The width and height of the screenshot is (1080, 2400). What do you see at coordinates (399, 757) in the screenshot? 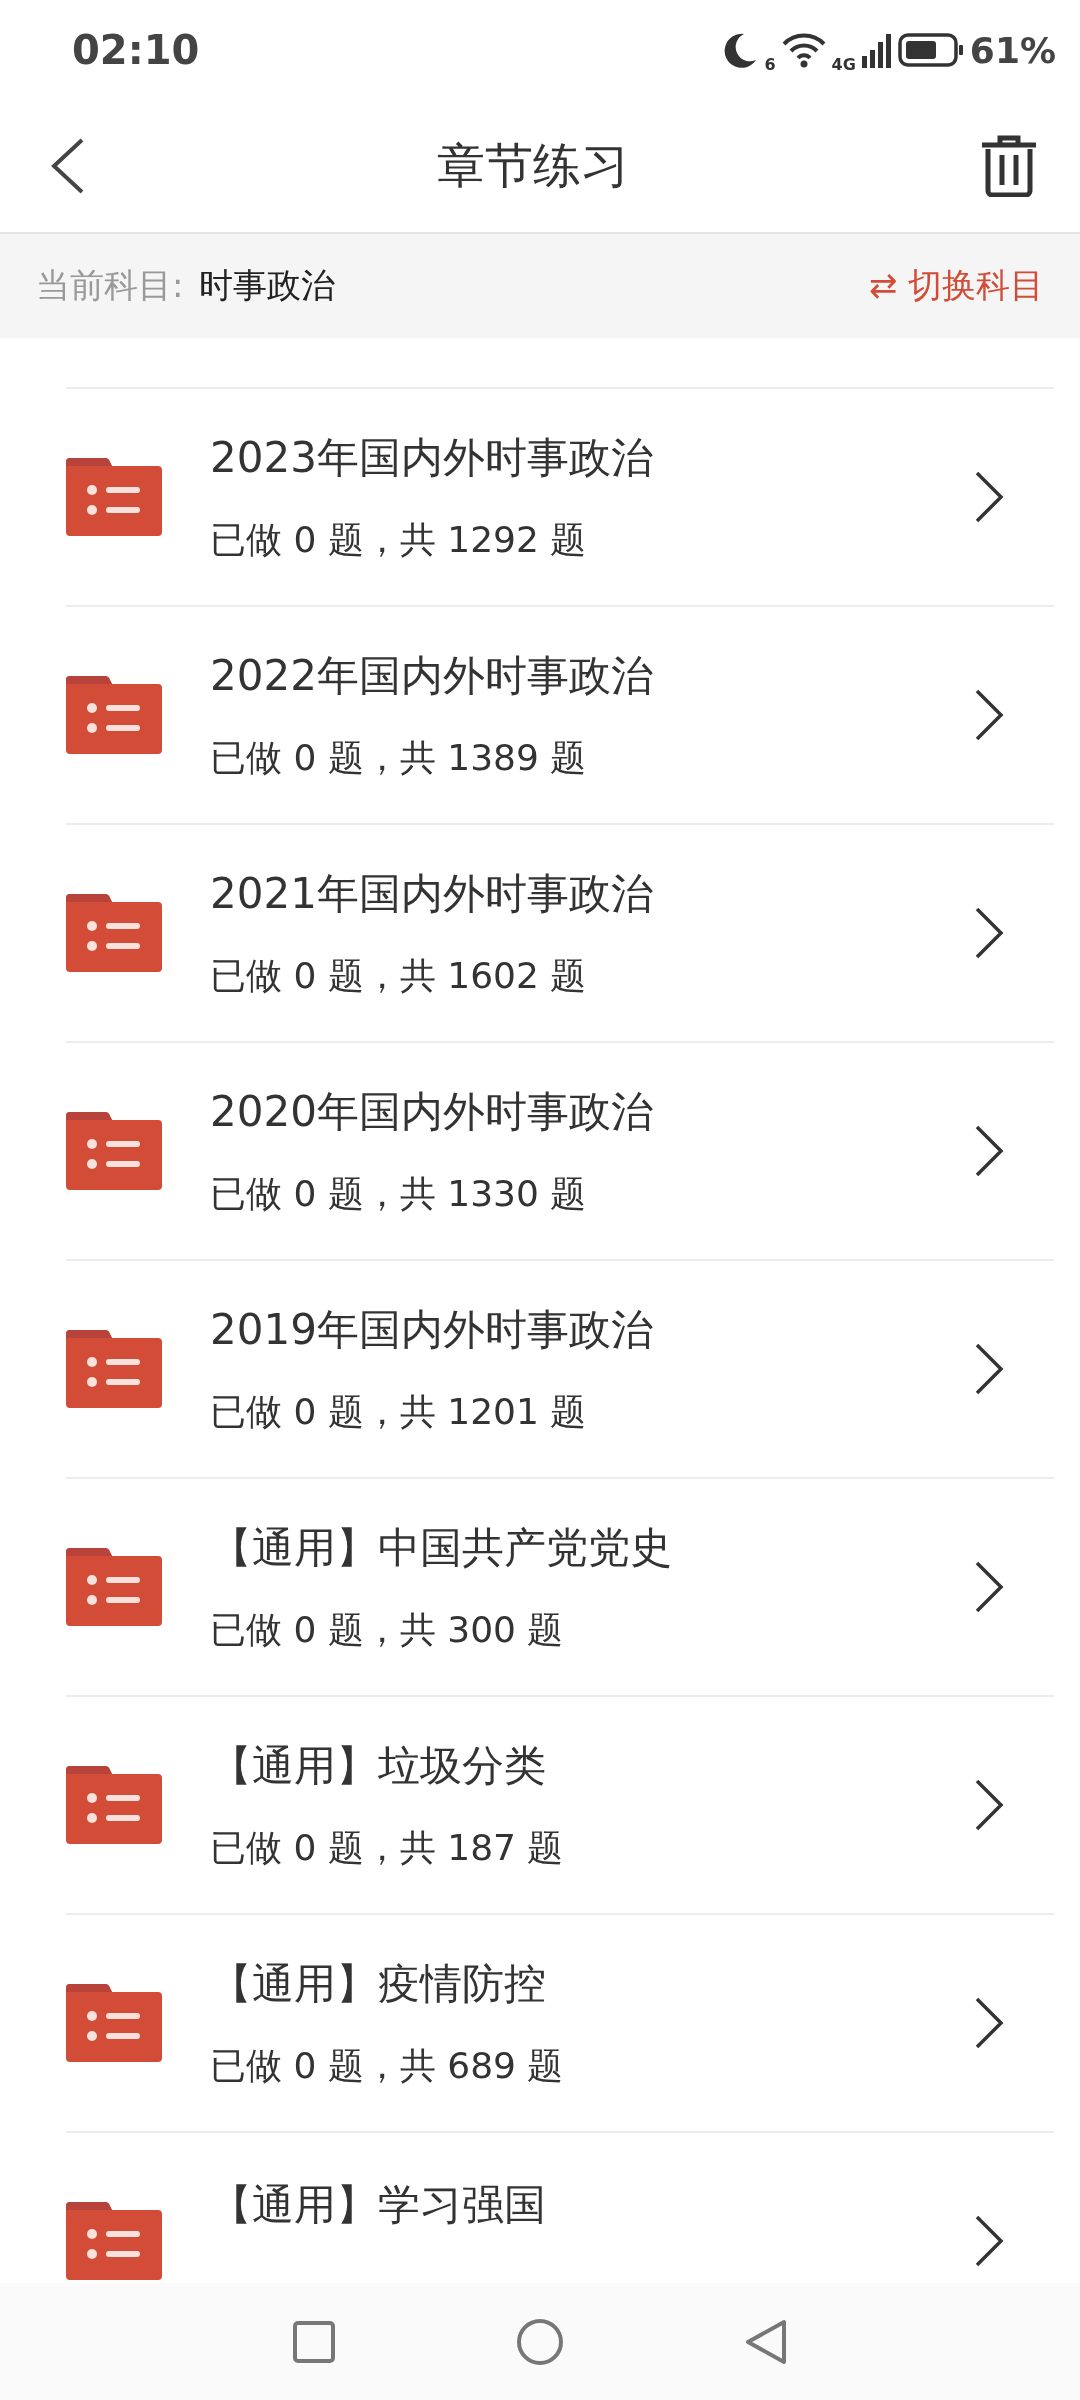
I see `question-count: 已做 0 题，共 1389 题` at bounding box center [399, 757].